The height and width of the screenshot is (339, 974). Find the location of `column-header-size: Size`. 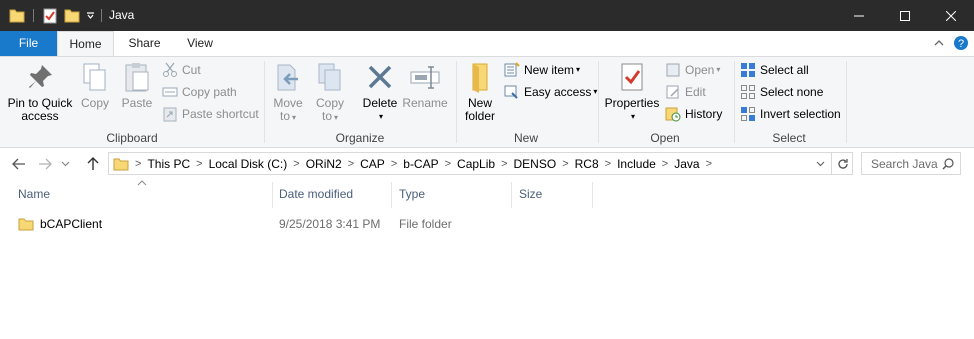

column-header-size: Size is located at coordinates (530, 196).